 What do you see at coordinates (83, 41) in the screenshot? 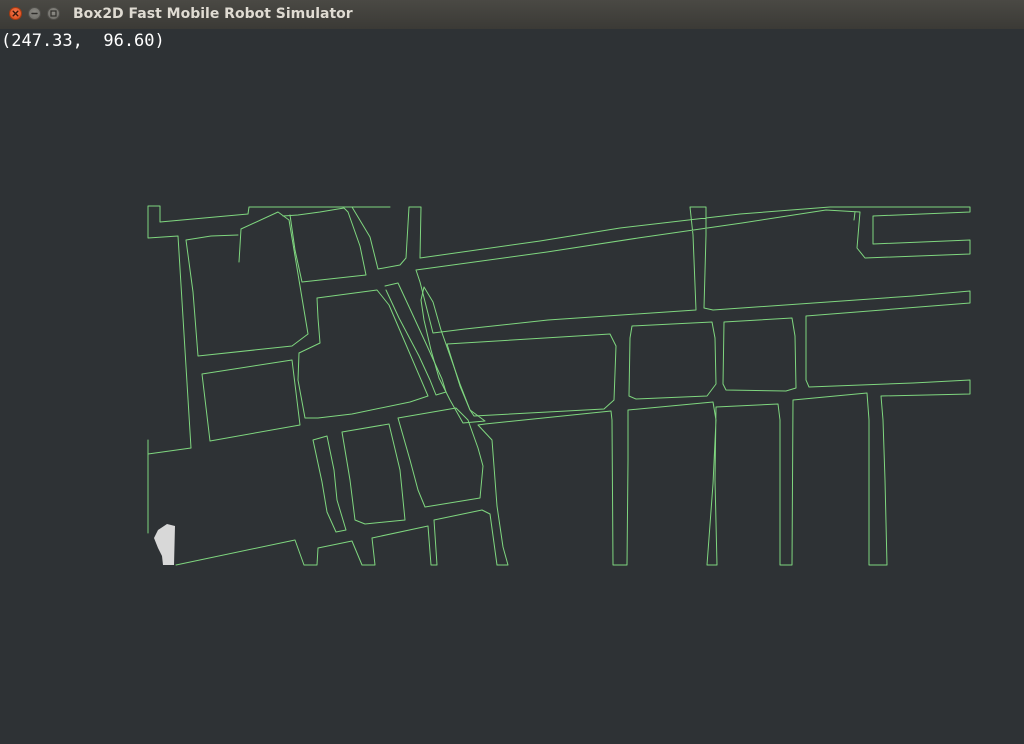
I see `coordinate-readout: (247.33, 96.60)` at bounding box center [83, 41].